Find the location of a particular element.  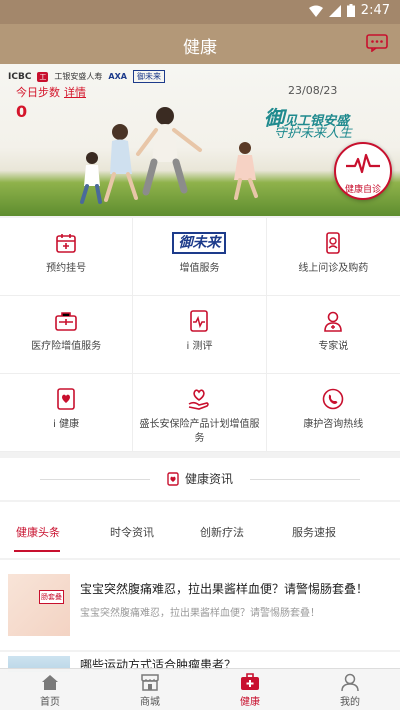

message-icon is located at coordinates (377, 43).